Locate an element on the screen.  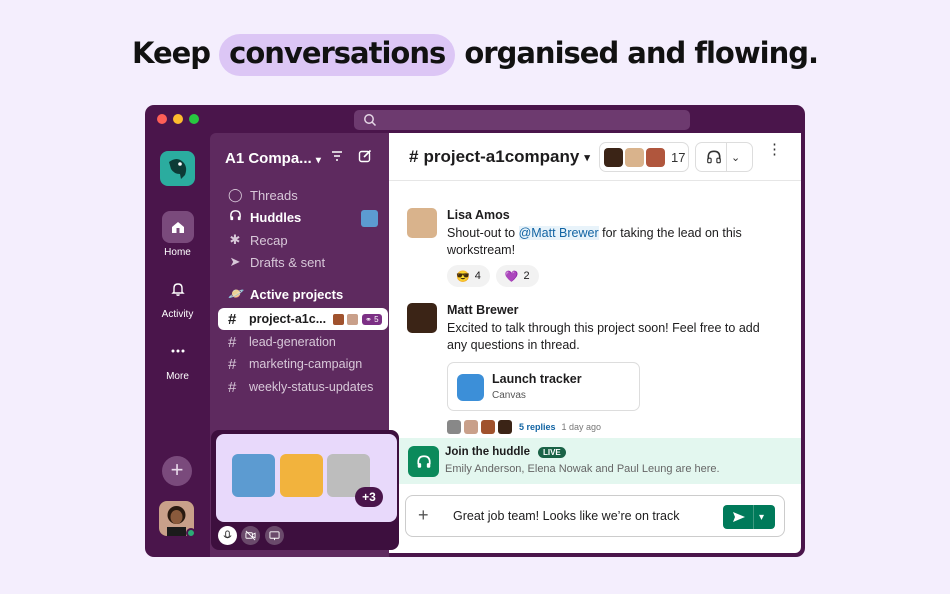
headline-end: organised and flowing. is located at coordinates (641, 53).